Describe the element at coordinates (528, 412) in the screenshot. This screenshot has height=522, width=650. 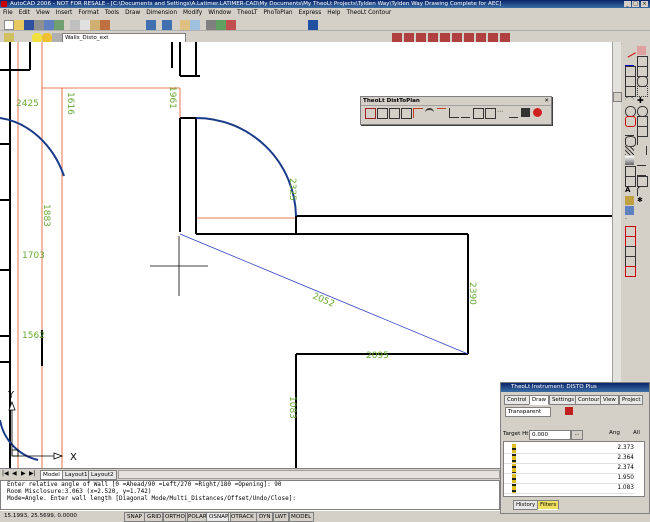
I see `mode-select: Transparent` at that location.